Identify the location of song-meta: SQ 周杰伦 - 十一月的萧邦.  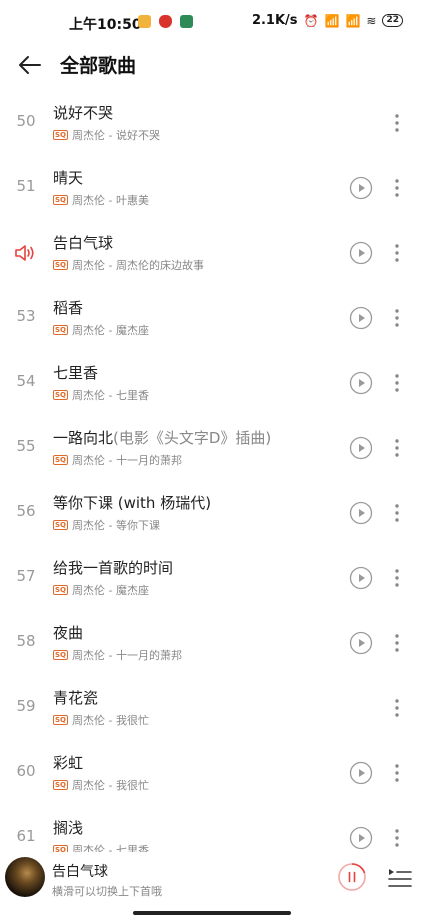
(117, 655).